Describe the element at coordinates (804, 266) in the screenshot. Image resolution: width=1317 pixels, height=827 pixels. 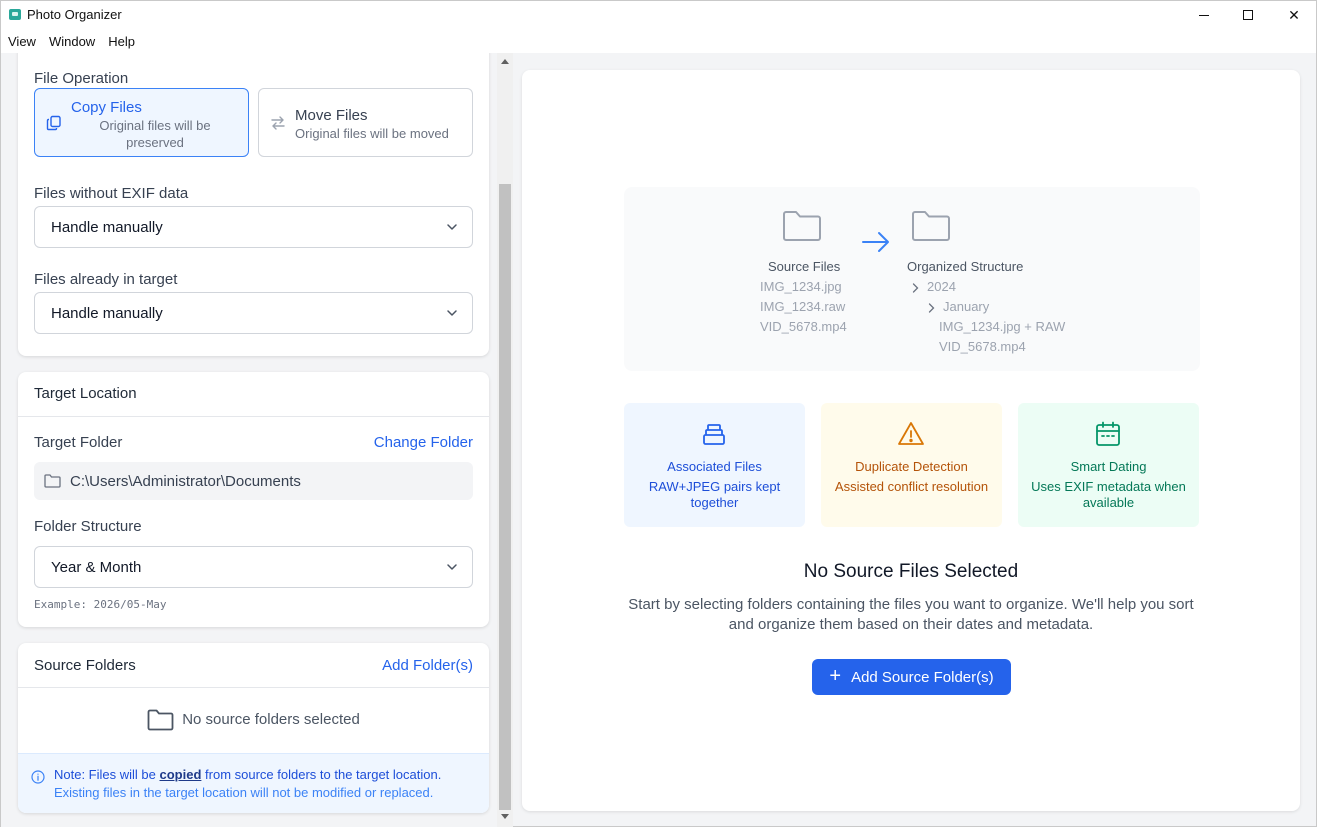
I see `source-files-label: Source Files` at that location.